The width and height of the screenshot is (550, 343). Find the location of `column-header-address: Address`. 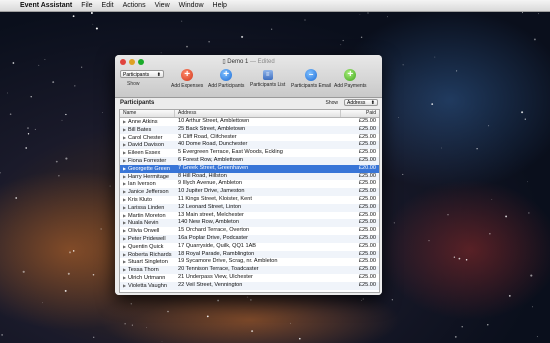

column-header-address: Address is located at coordinates (258, 113).